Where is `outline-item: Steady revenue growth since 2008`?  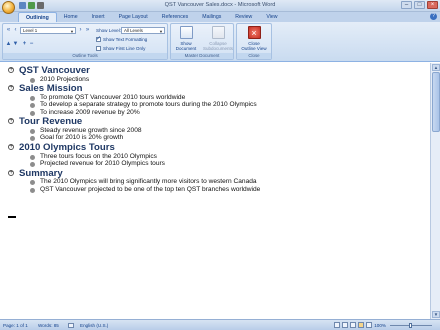
outline-item: Steady revenue growth since 2008 is located at coordinates (228, 131).